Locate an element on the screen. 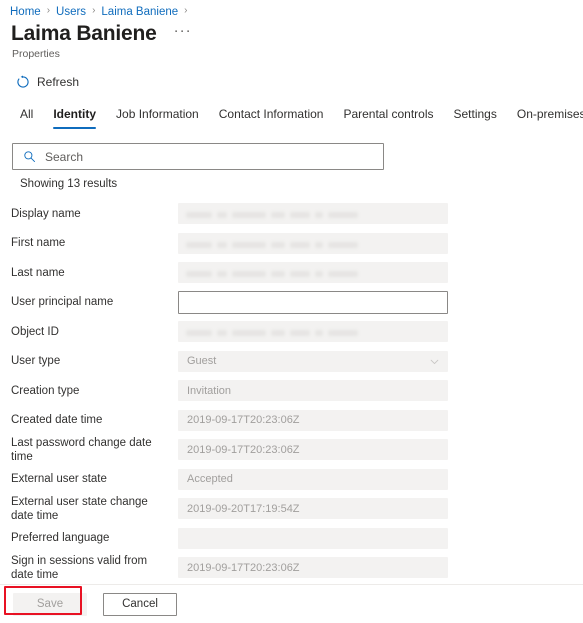  save-button: Save is located at coordinates (50, 604).